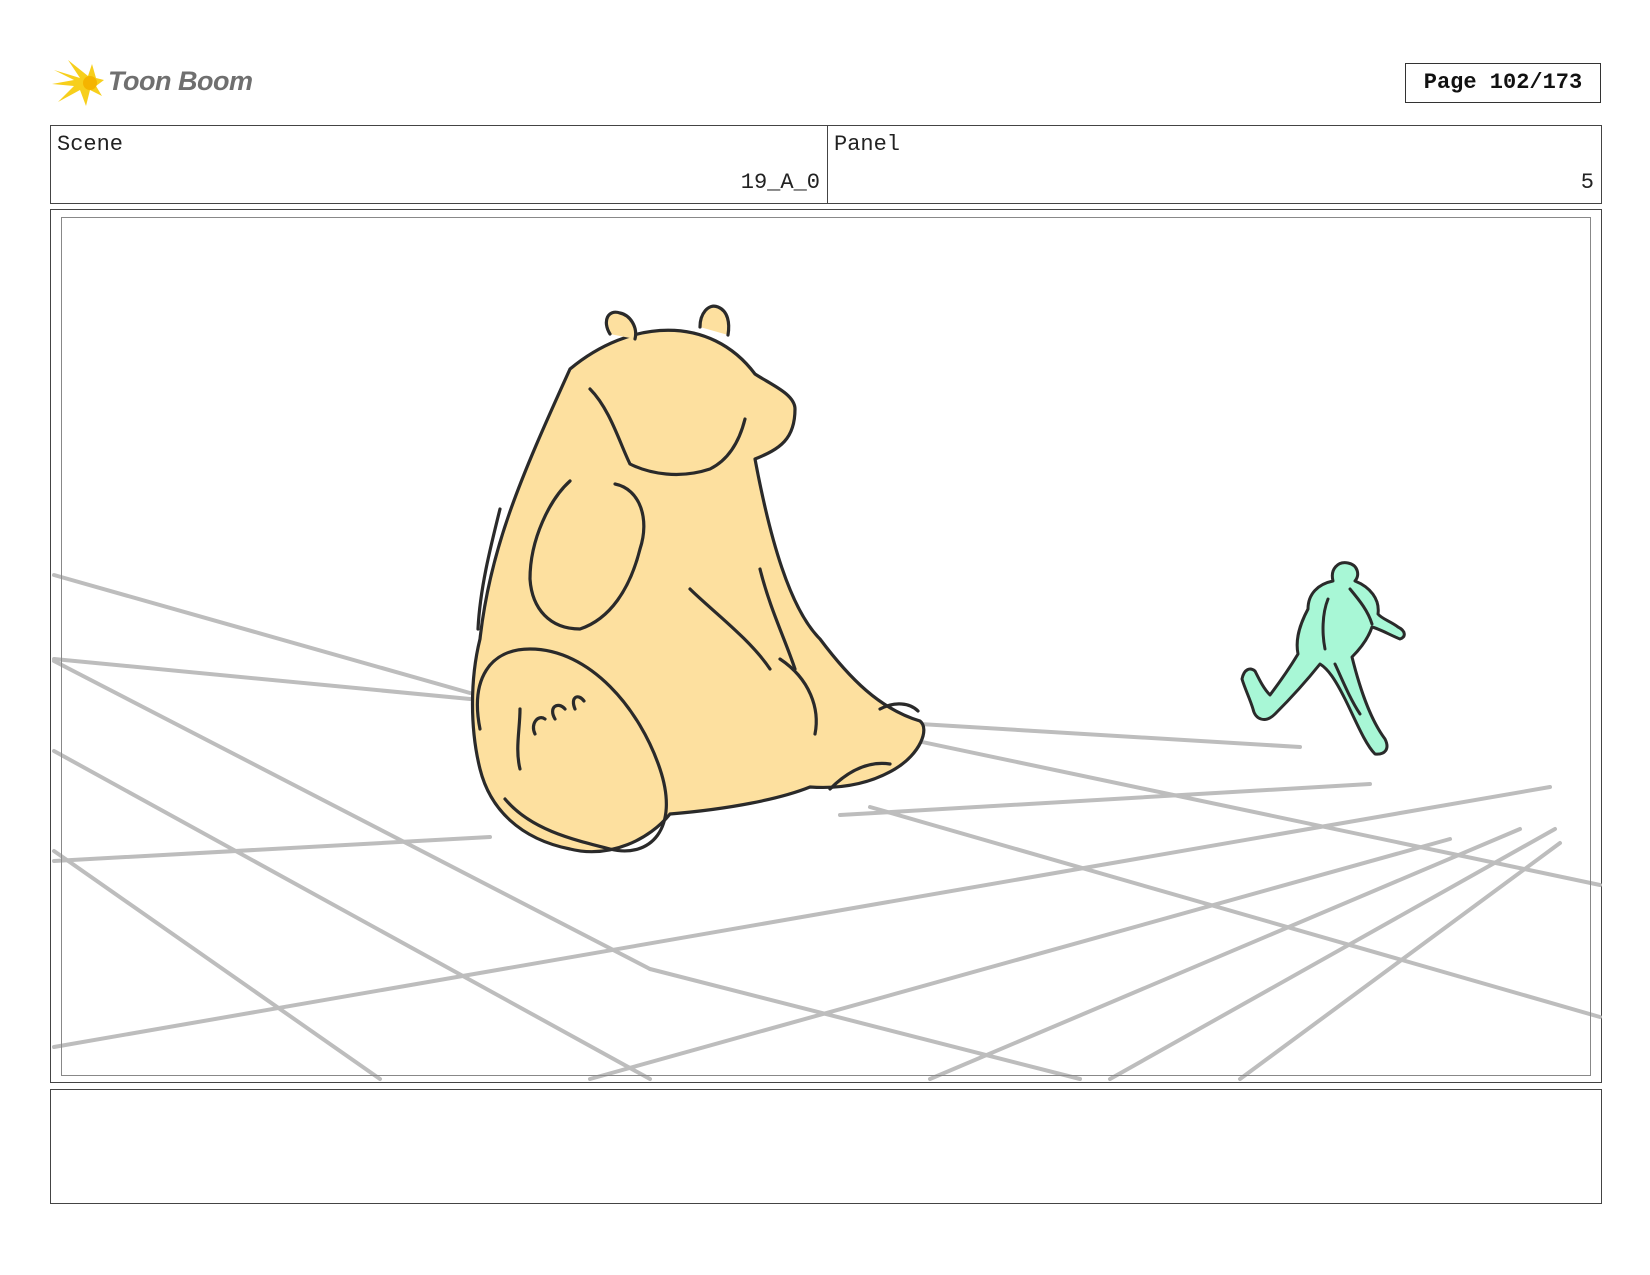 Image resolution: width=1650 pixels, height=1275 pixels. I want to click on sparkle-logo-icon, so click(78, 83).